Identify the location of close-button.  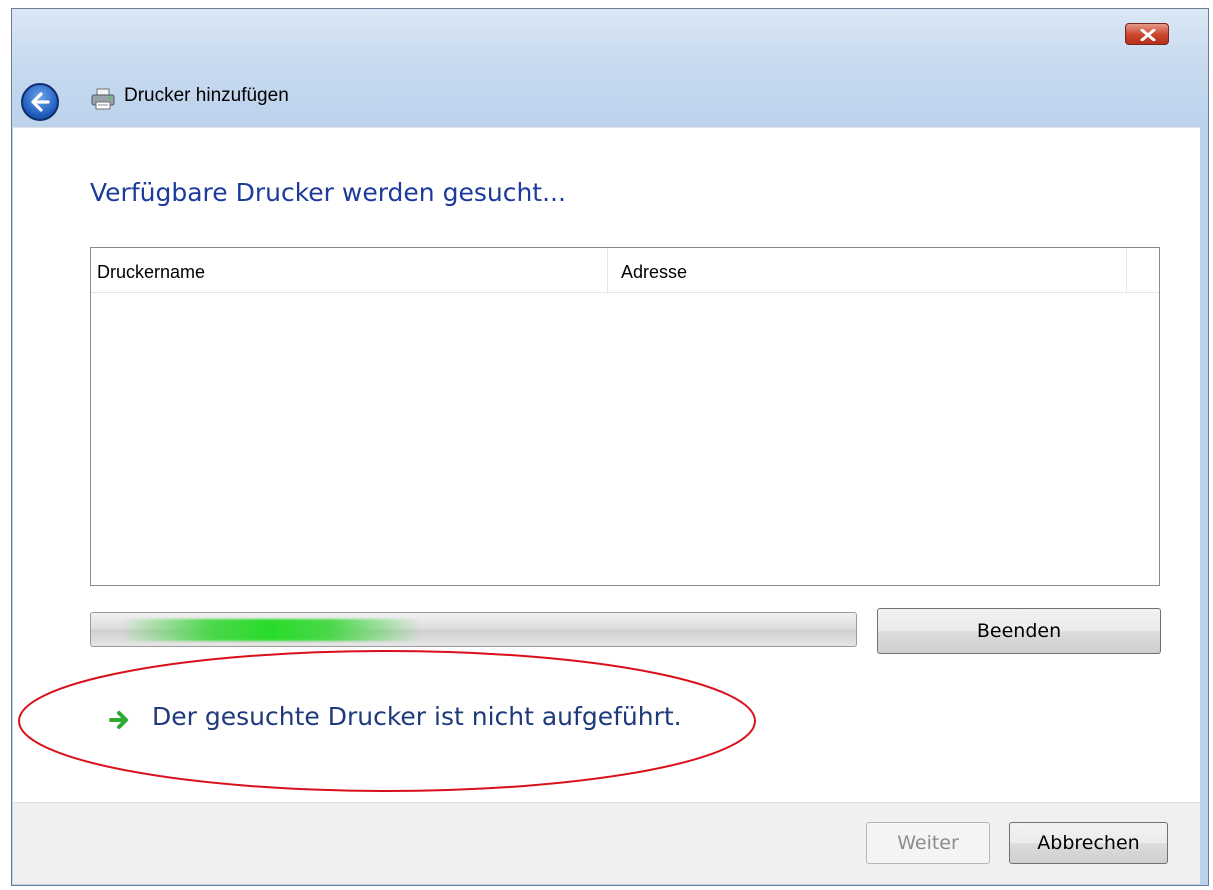
(1147, 34).